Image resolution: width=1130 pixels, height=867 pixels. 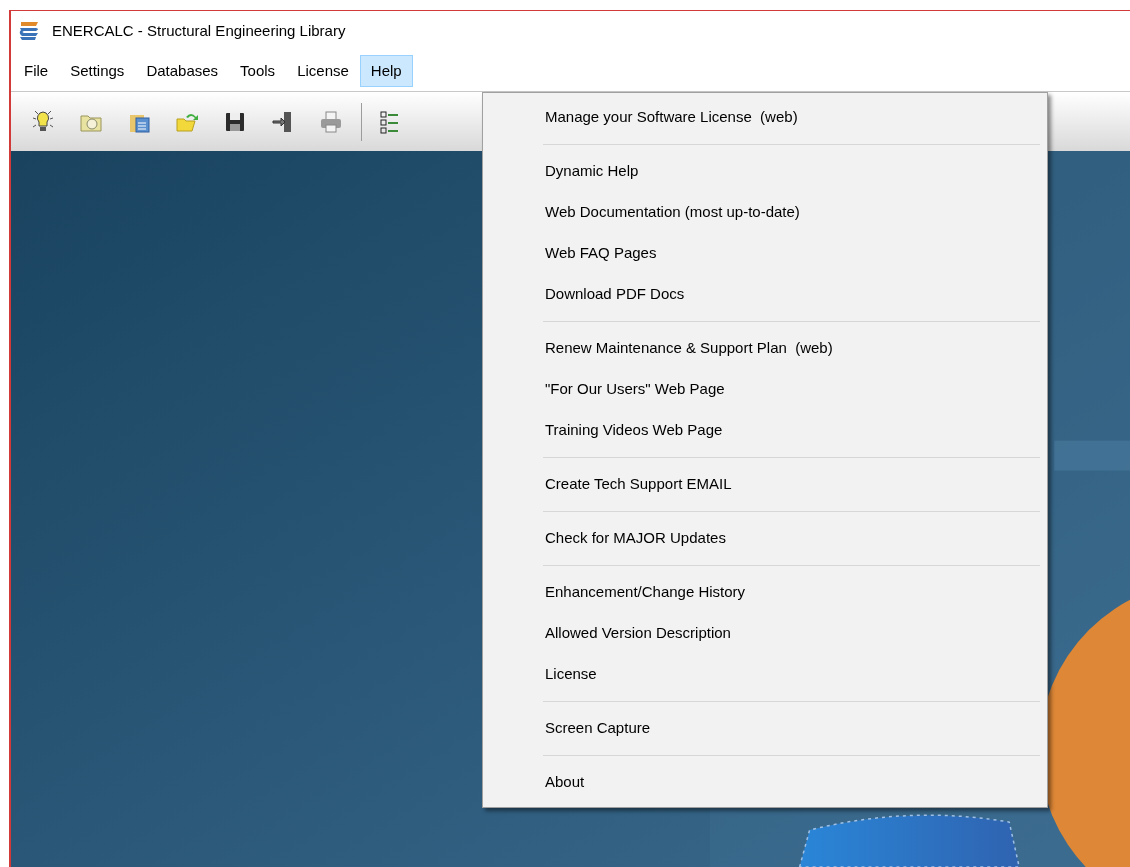 What do you see at coordinates (97, 71) in the screenshot?
I see `menu-item: Settings` at bounding box center [97, 71].